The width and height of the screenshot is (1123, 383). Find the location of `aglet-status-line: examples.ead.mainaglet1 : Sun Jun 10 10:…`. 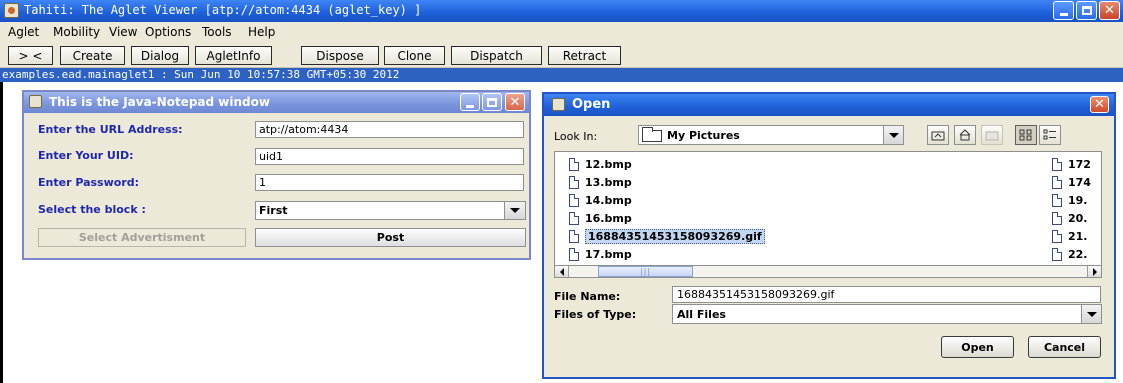

aglet-status-line: examples.ead.mainaglet1 : Sun Jun 10 10:… is located at coordinates (561, 75).